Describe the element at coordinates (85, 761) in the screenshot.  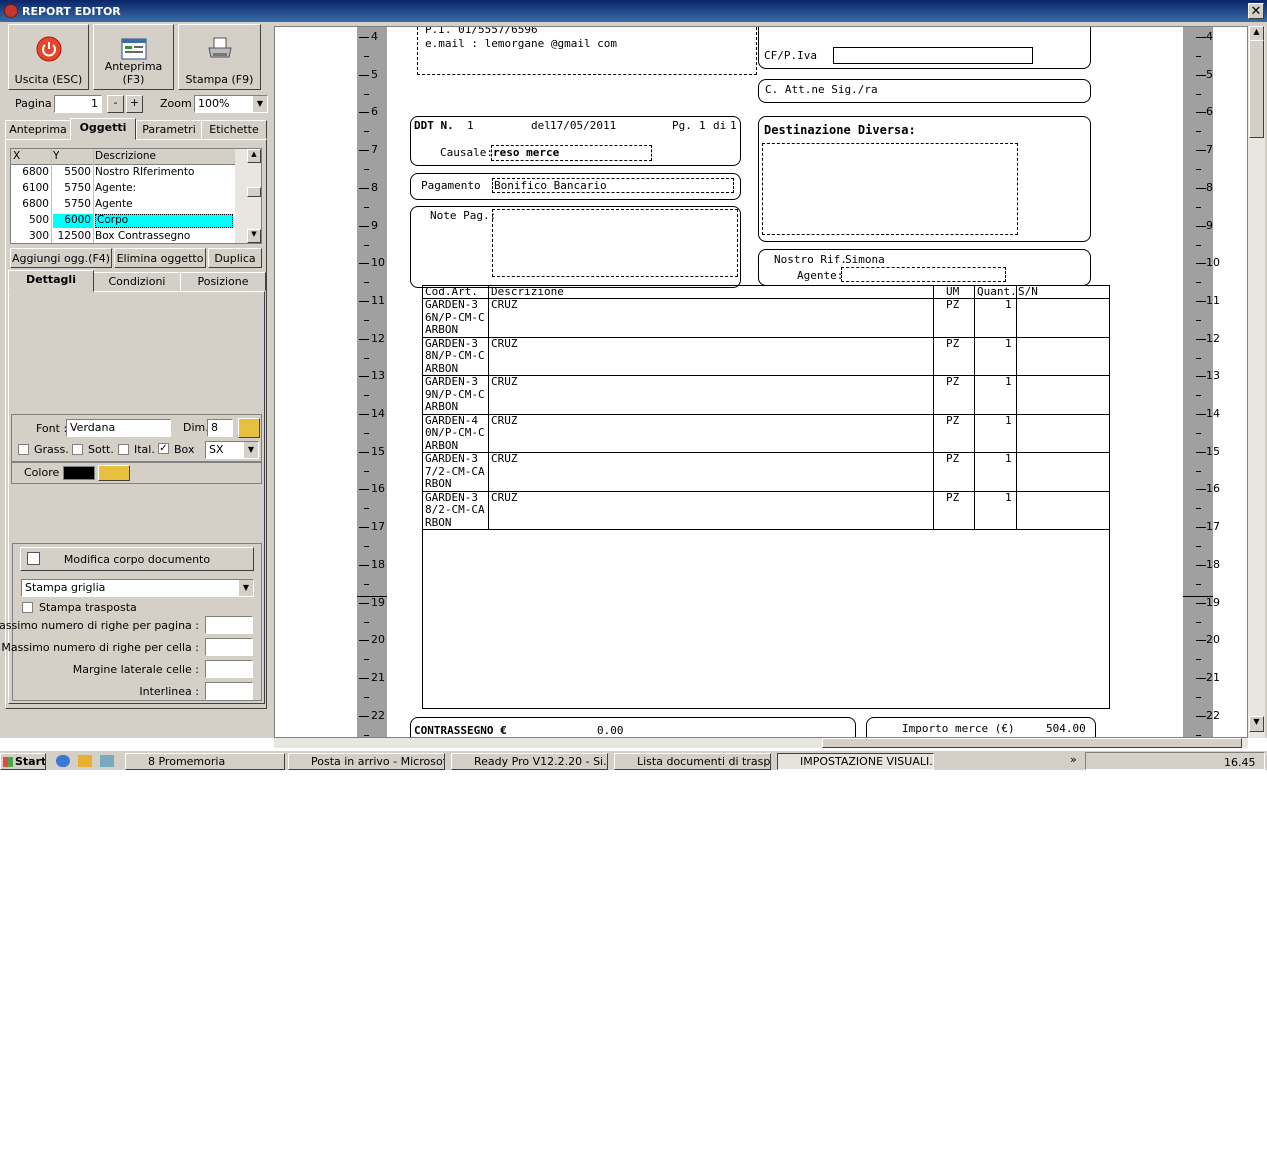
I see `outlook-icon` at that location.